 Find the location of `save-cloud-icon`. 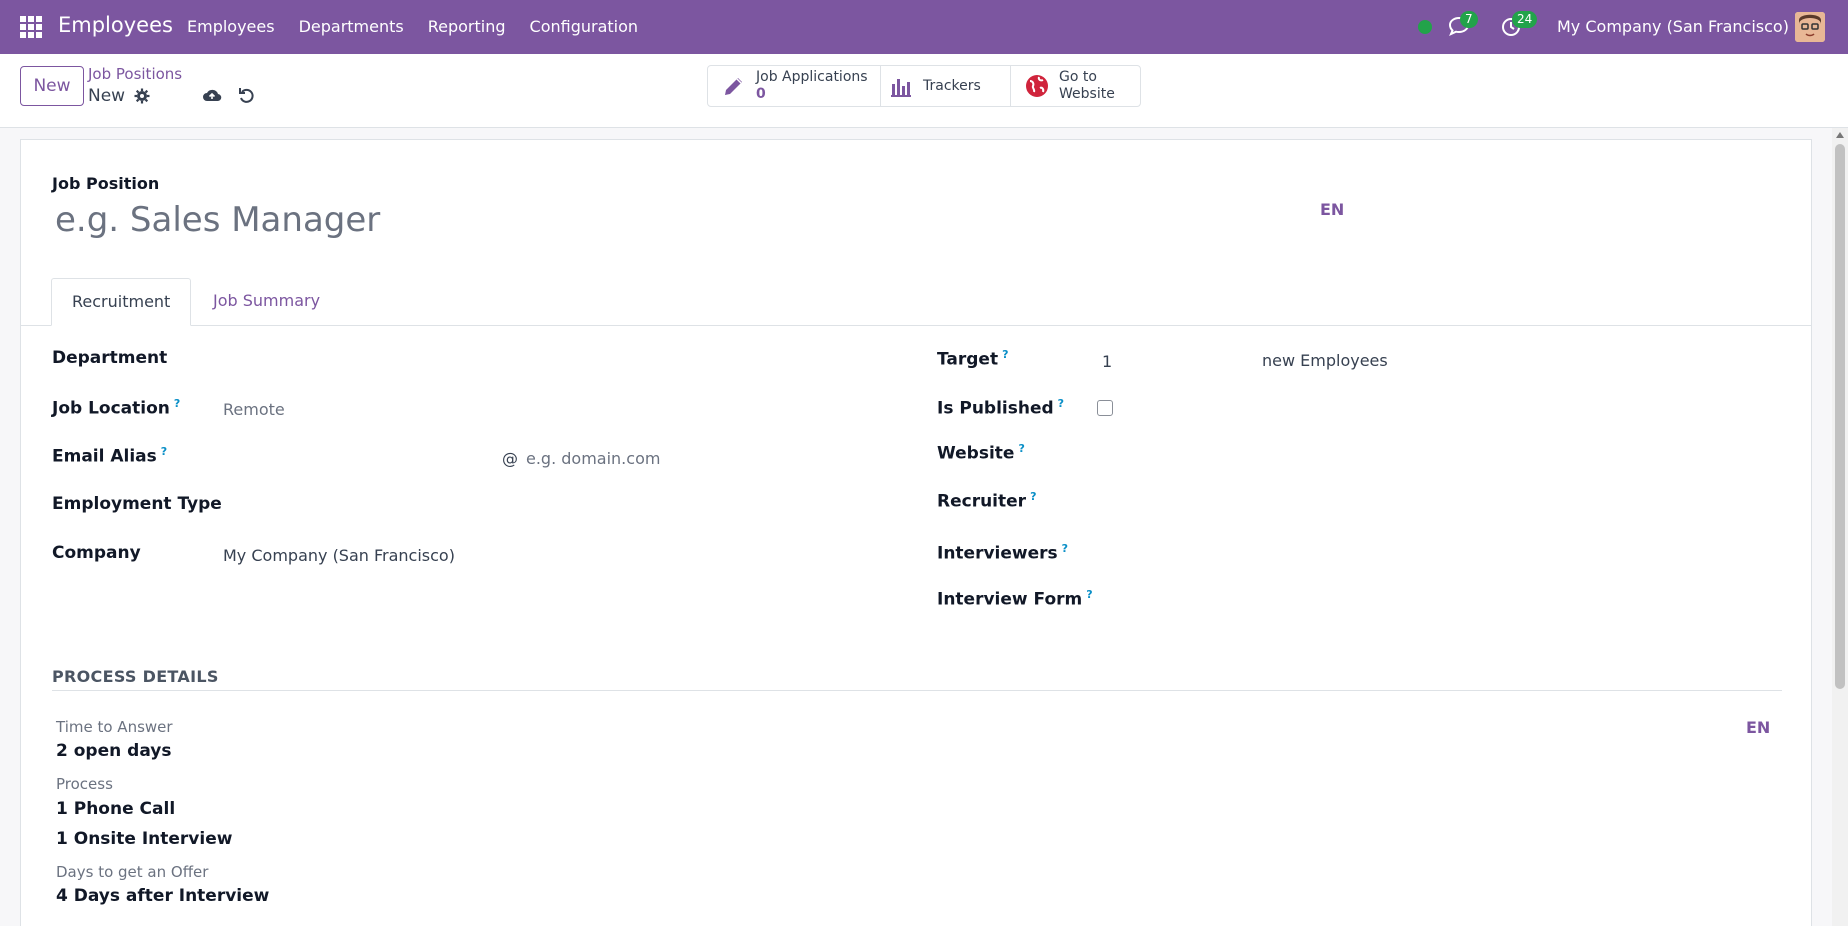

save-cloud-icon is located at coordinates (212, 95).